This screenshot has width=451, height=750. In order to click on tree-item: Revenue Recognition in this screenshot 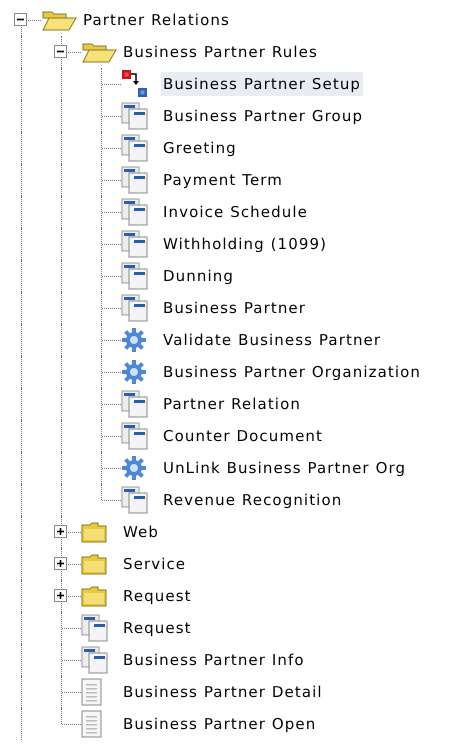, I will do `click(252, 500)`.